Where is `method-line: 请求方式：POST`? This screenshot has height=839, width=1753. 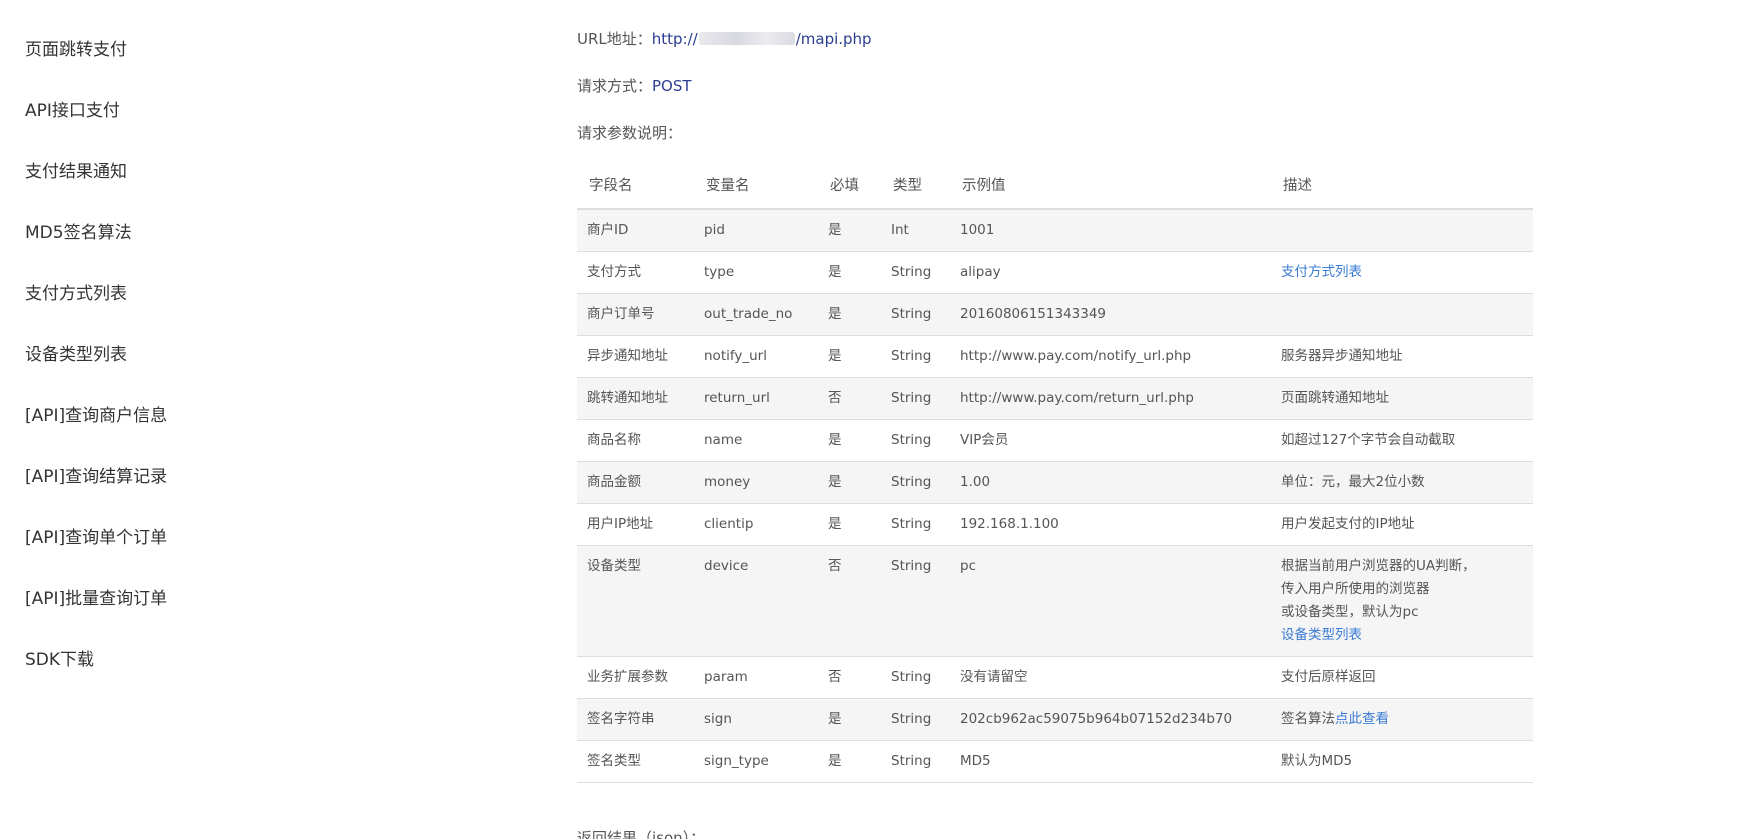 method-line: 请求方式：POST is located at coordinates (634, 85).